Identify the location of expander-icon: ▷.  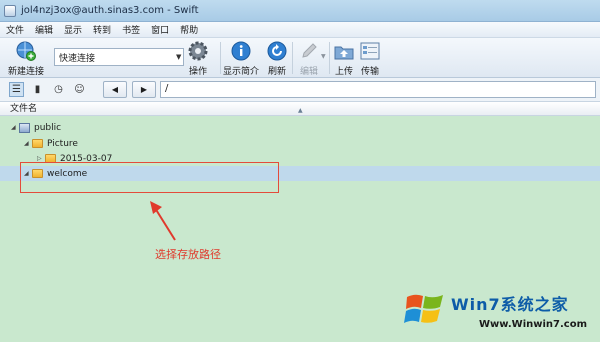
(41, 158).